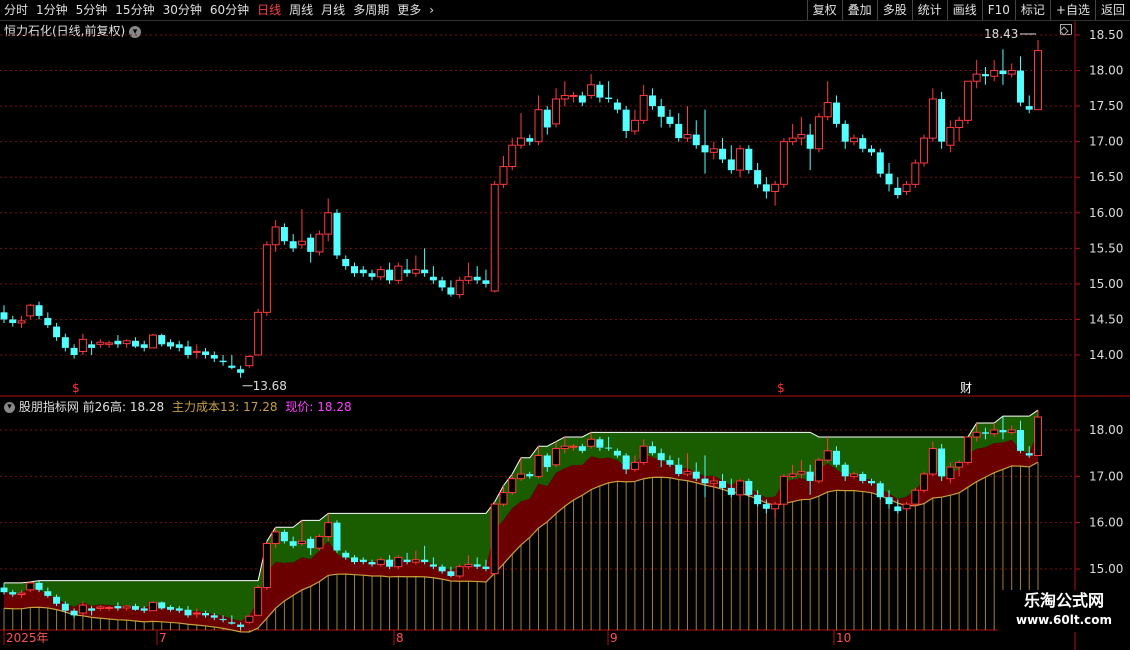  What do you see at coordinates (859, 10) in the screenshot?
I see `toolbar-button: 叠加` at bounding box center [859, 10].